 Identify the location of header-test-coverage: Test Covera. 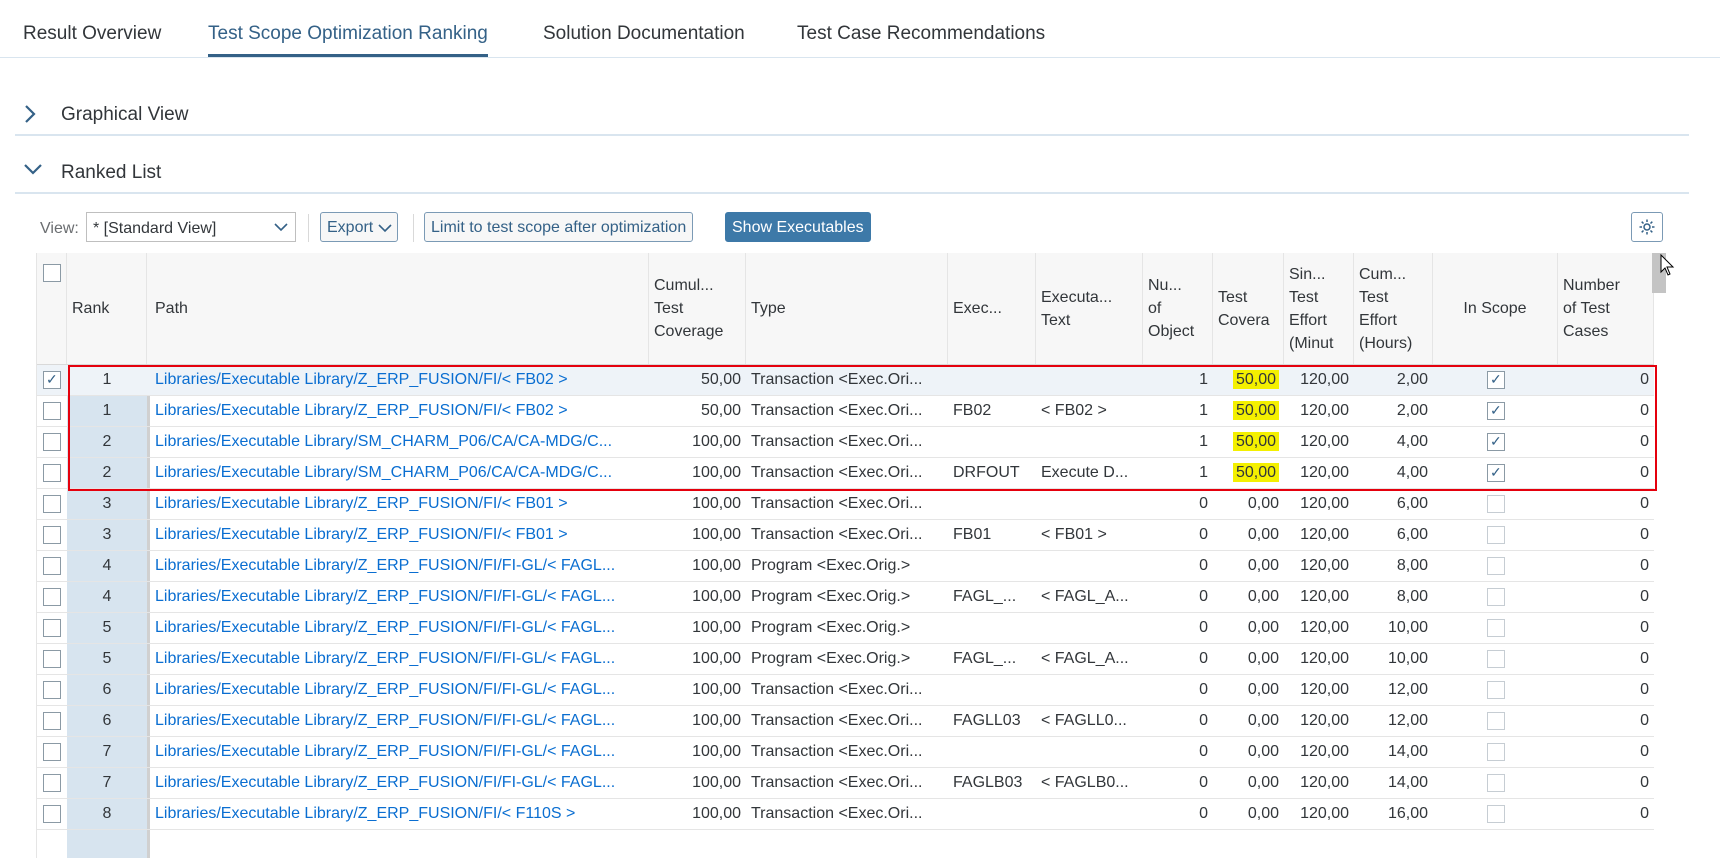
(1248, 308).